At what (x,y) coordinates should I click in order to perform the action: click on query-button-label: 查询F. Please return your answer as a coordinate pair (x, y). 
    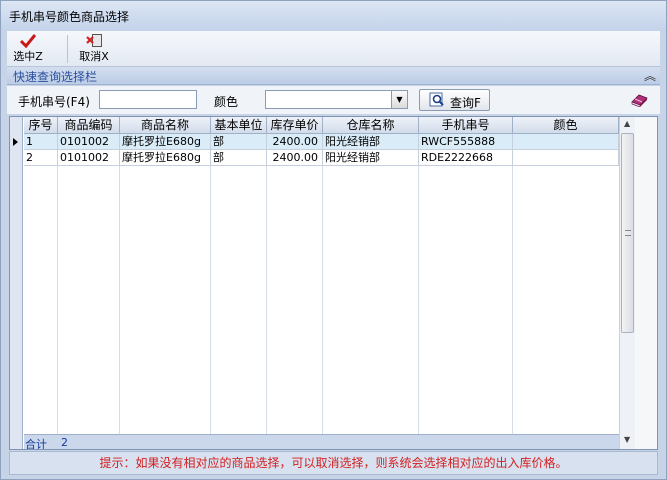
    Looking at the image, I should click on (465, 103).